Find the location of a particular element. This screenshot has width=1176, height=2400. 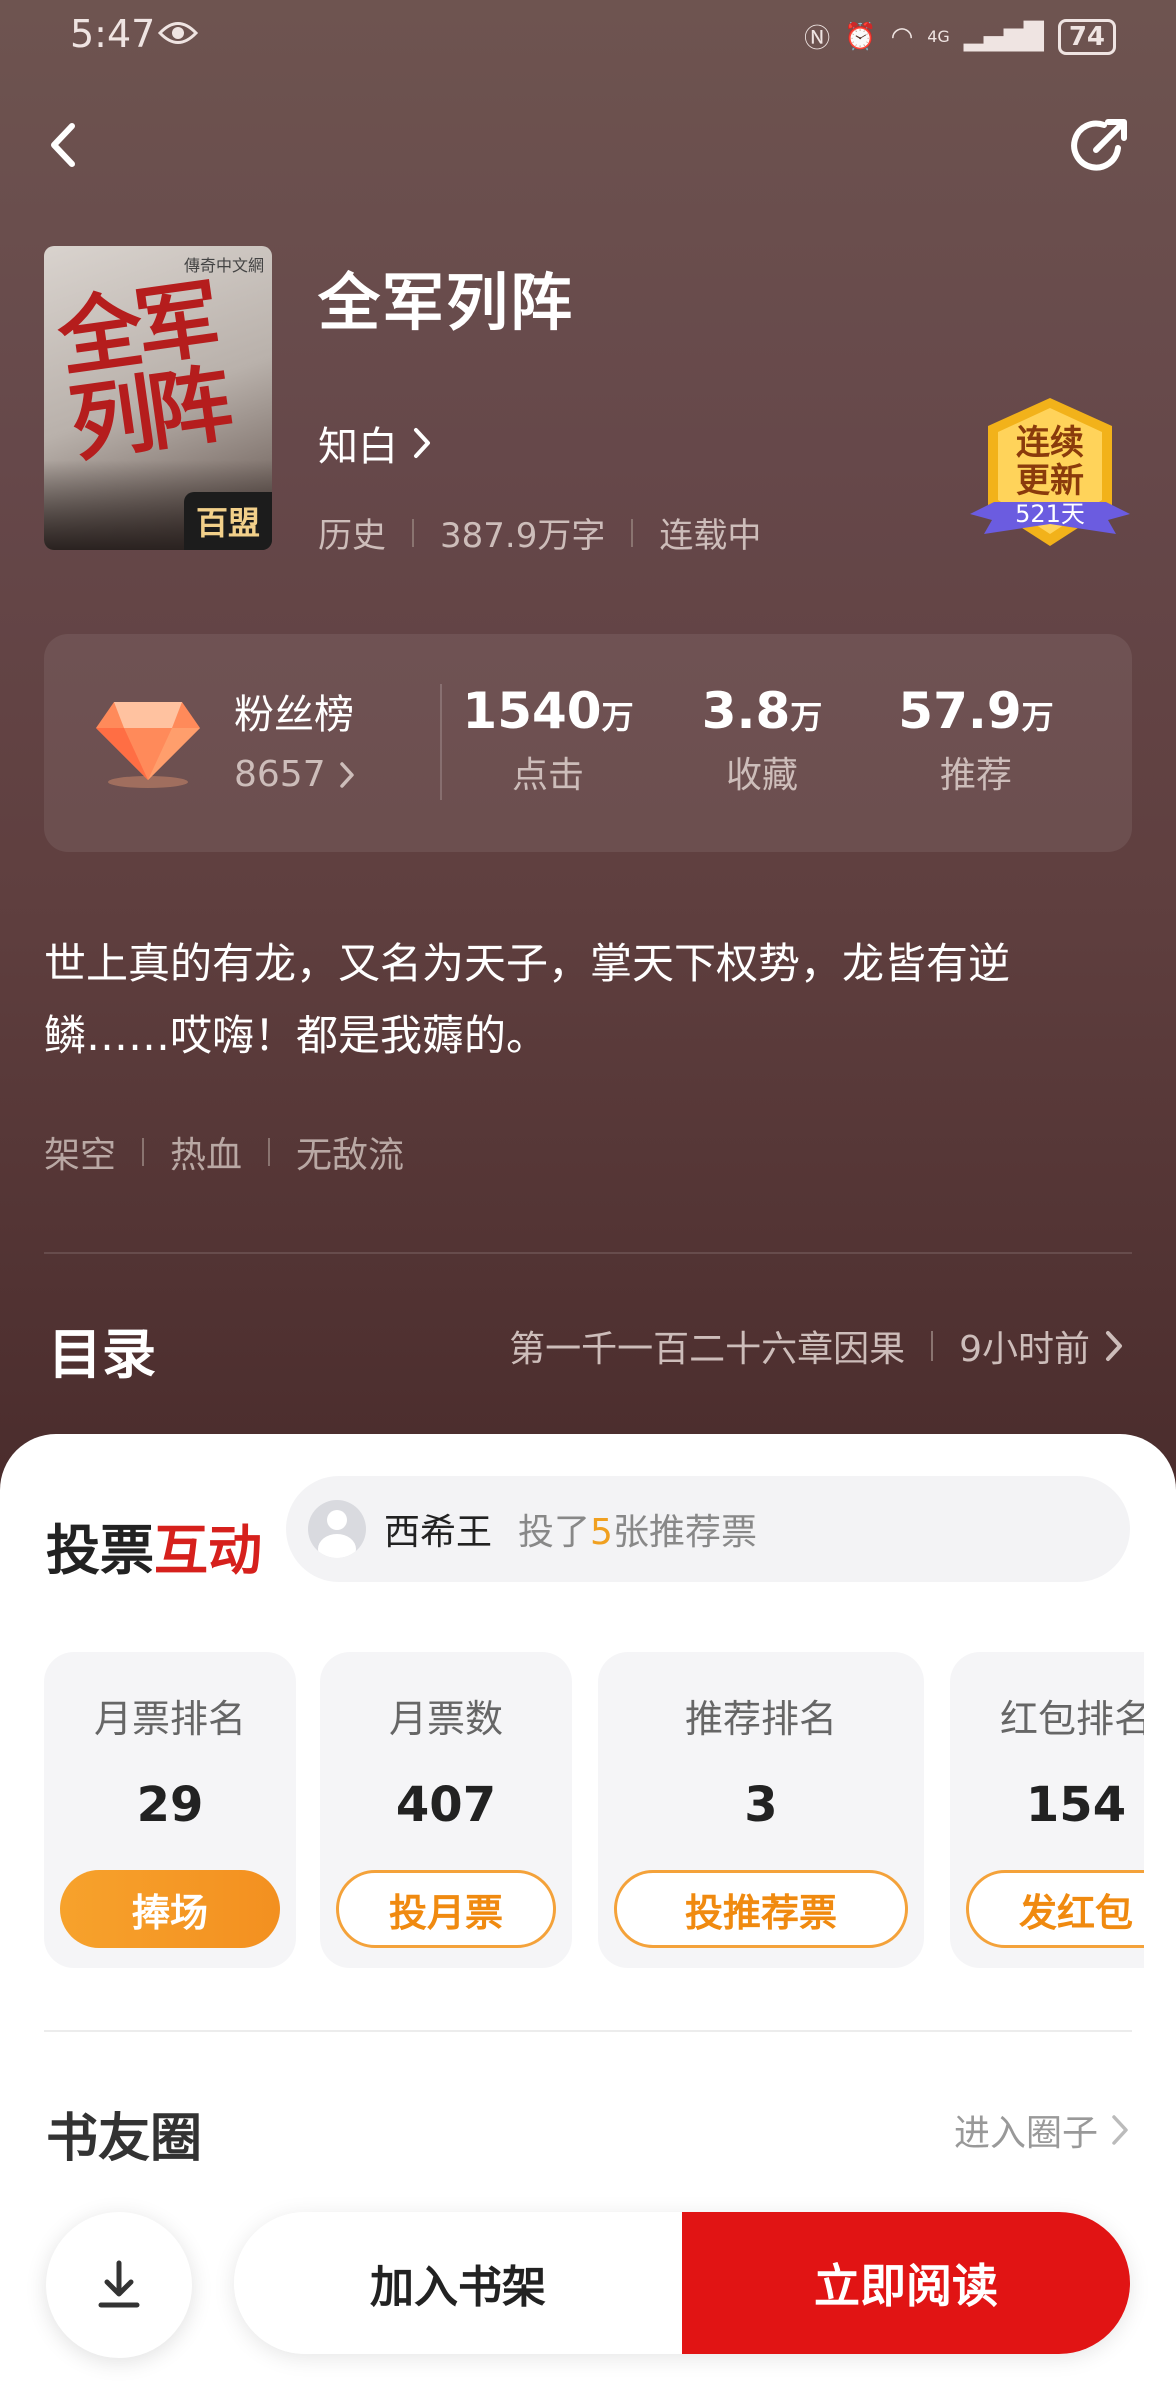

book-tags: 架空 热血 无敌流 is located at coordinates (224, 1152).